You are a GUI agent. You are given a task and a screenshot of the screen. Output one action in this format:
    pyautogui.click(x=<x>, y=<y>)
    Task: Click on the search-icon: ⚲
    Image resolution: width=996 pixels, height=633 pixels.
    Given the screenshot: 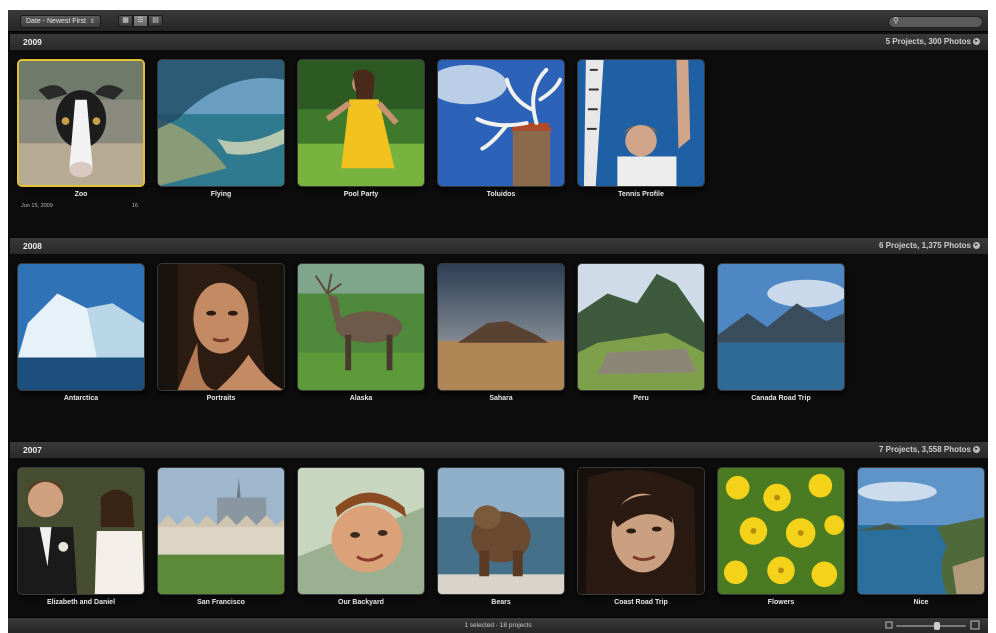 What is the action you would take?
    pyautogui.click(x=896, y=20)
    